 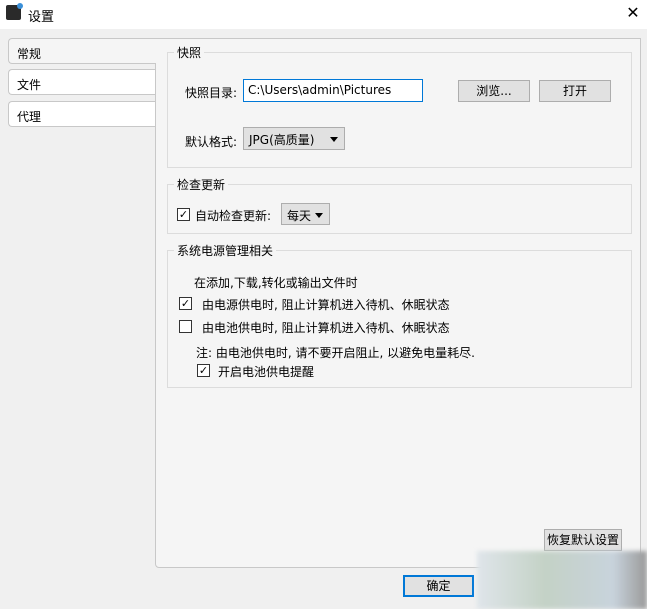 I want to click on battery-reminder-checkbox: ✓, so click(x=203, y=370).